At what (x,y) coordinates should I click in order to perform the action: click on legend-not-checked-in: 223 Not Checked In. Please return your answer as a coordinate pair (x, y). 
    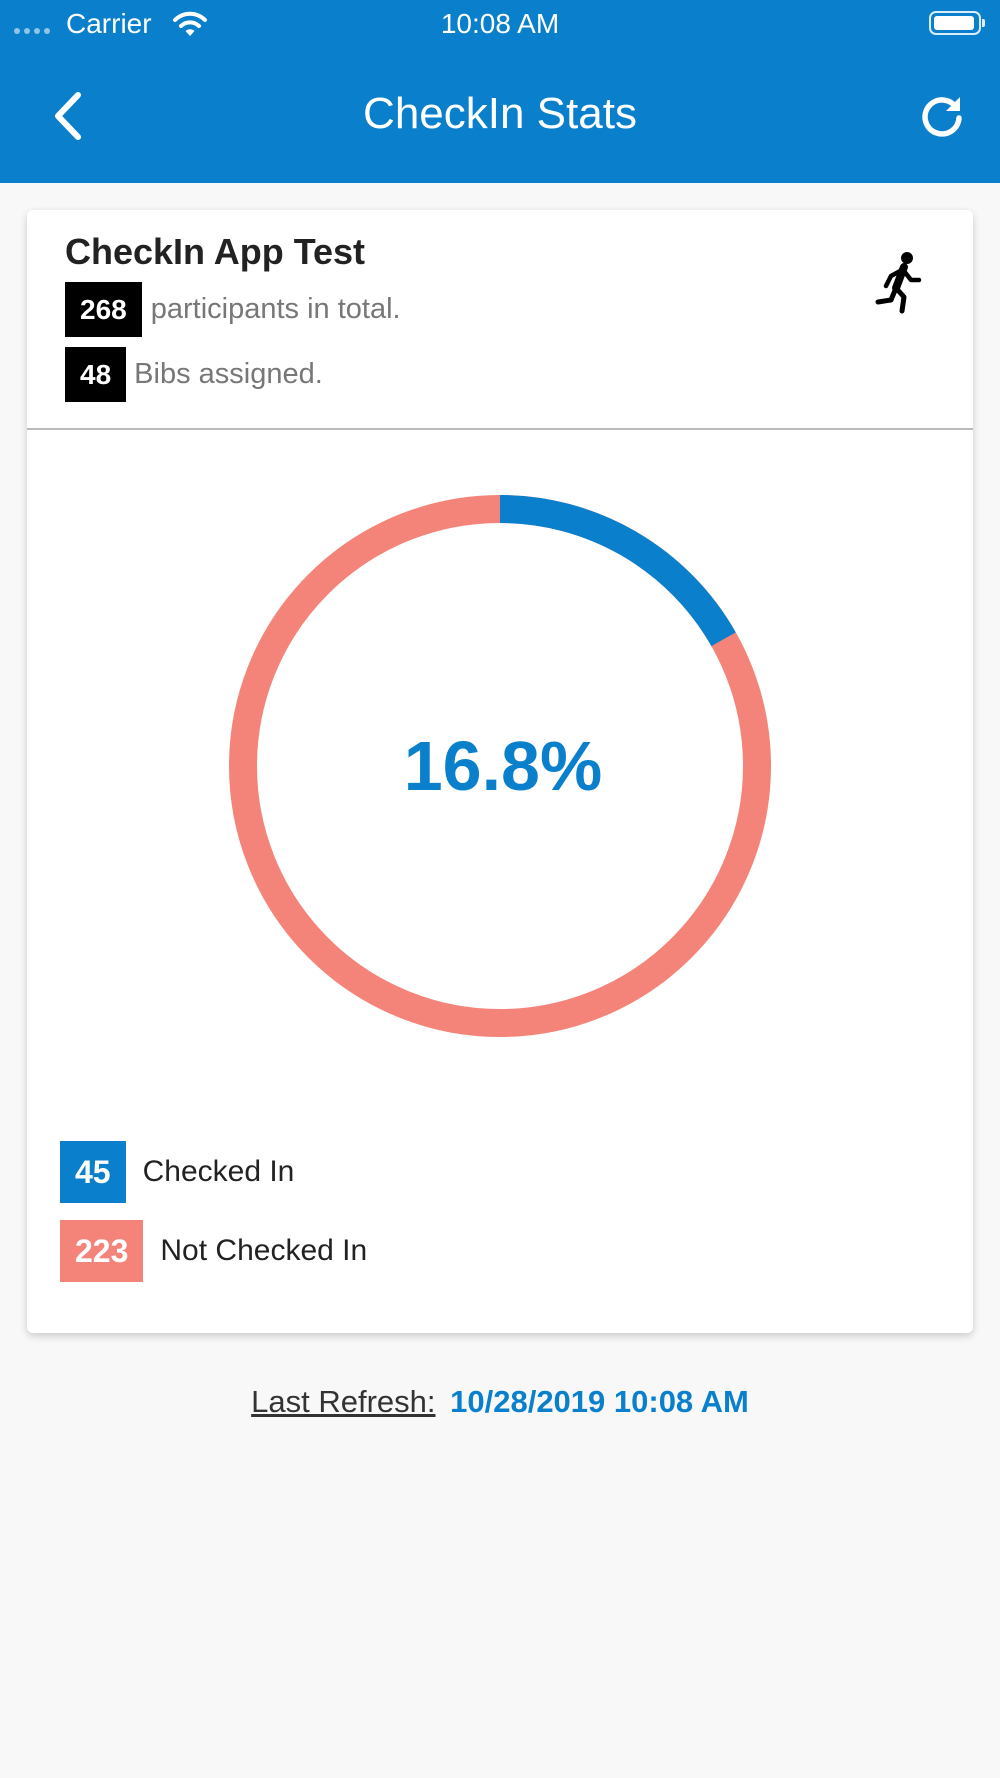
    Looking at the image, I should click on (213, 1251).